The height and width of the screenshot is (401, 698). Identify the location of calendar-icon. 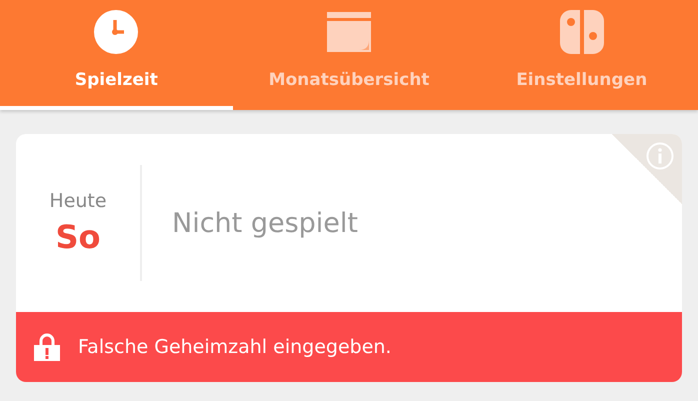
(349, 32).